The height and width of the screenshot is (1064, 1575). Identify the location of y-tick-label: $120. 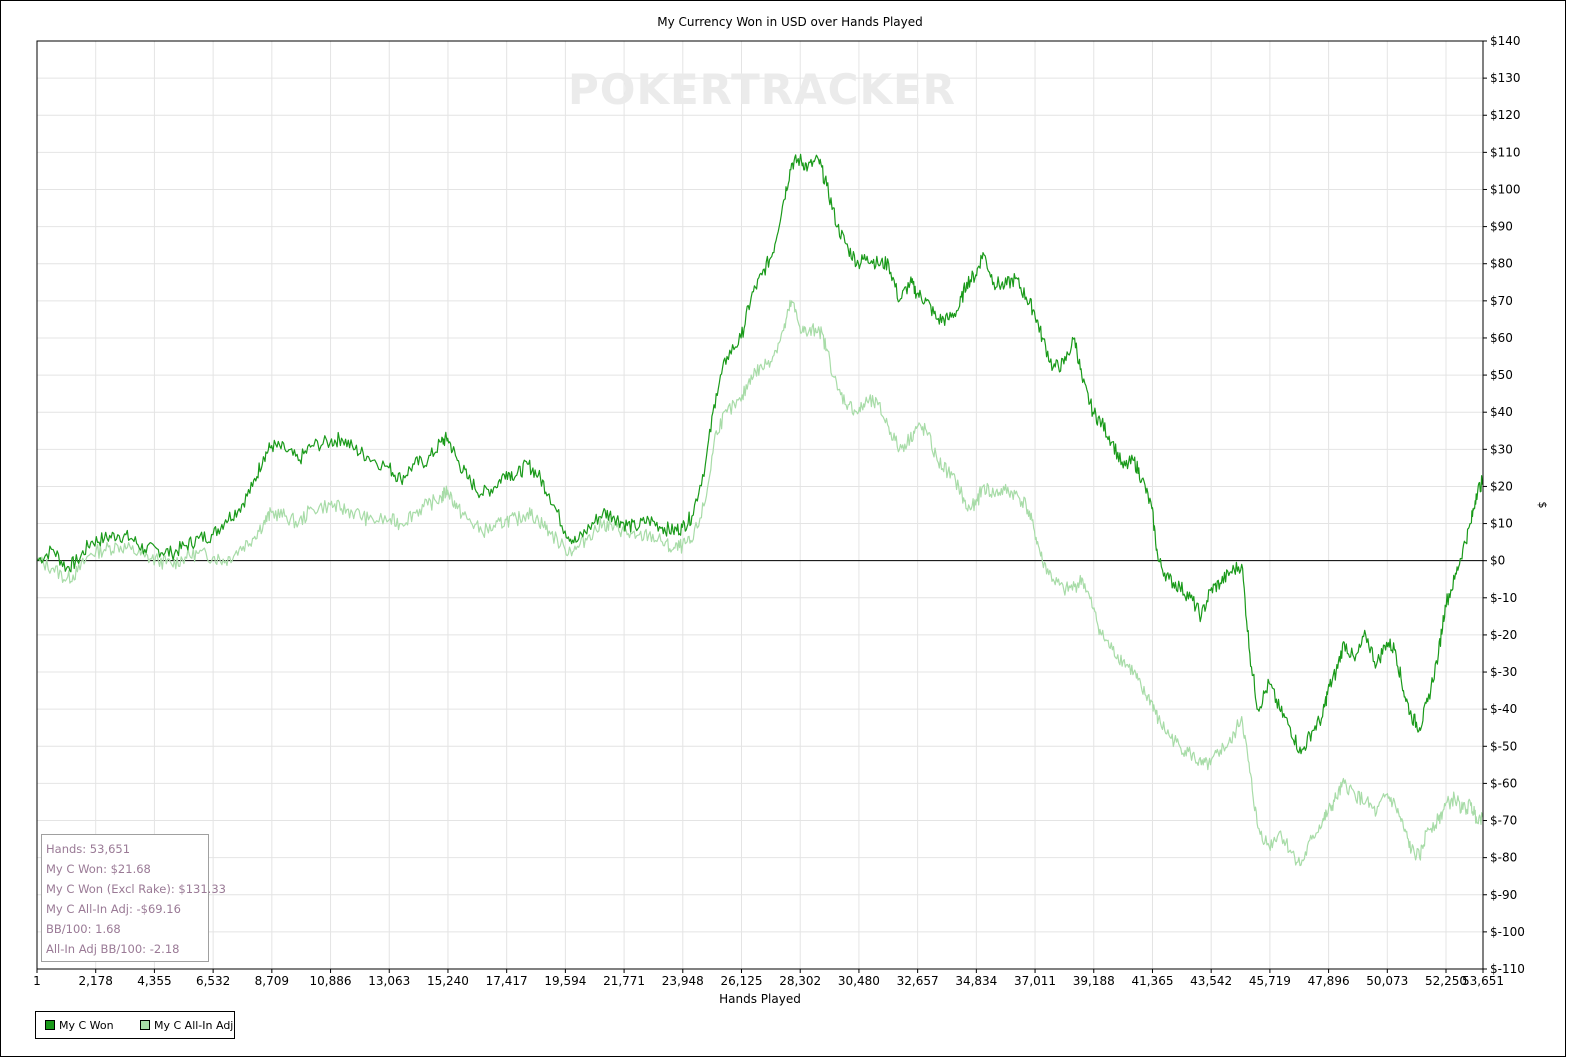
(1505, 115).